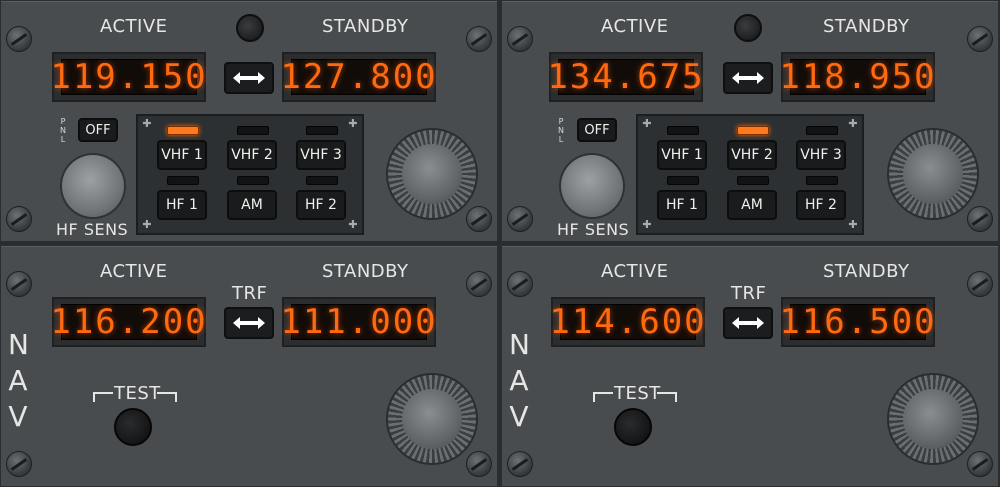  I want to click on standby-frequency-display: 127.800, so click(359, 77).